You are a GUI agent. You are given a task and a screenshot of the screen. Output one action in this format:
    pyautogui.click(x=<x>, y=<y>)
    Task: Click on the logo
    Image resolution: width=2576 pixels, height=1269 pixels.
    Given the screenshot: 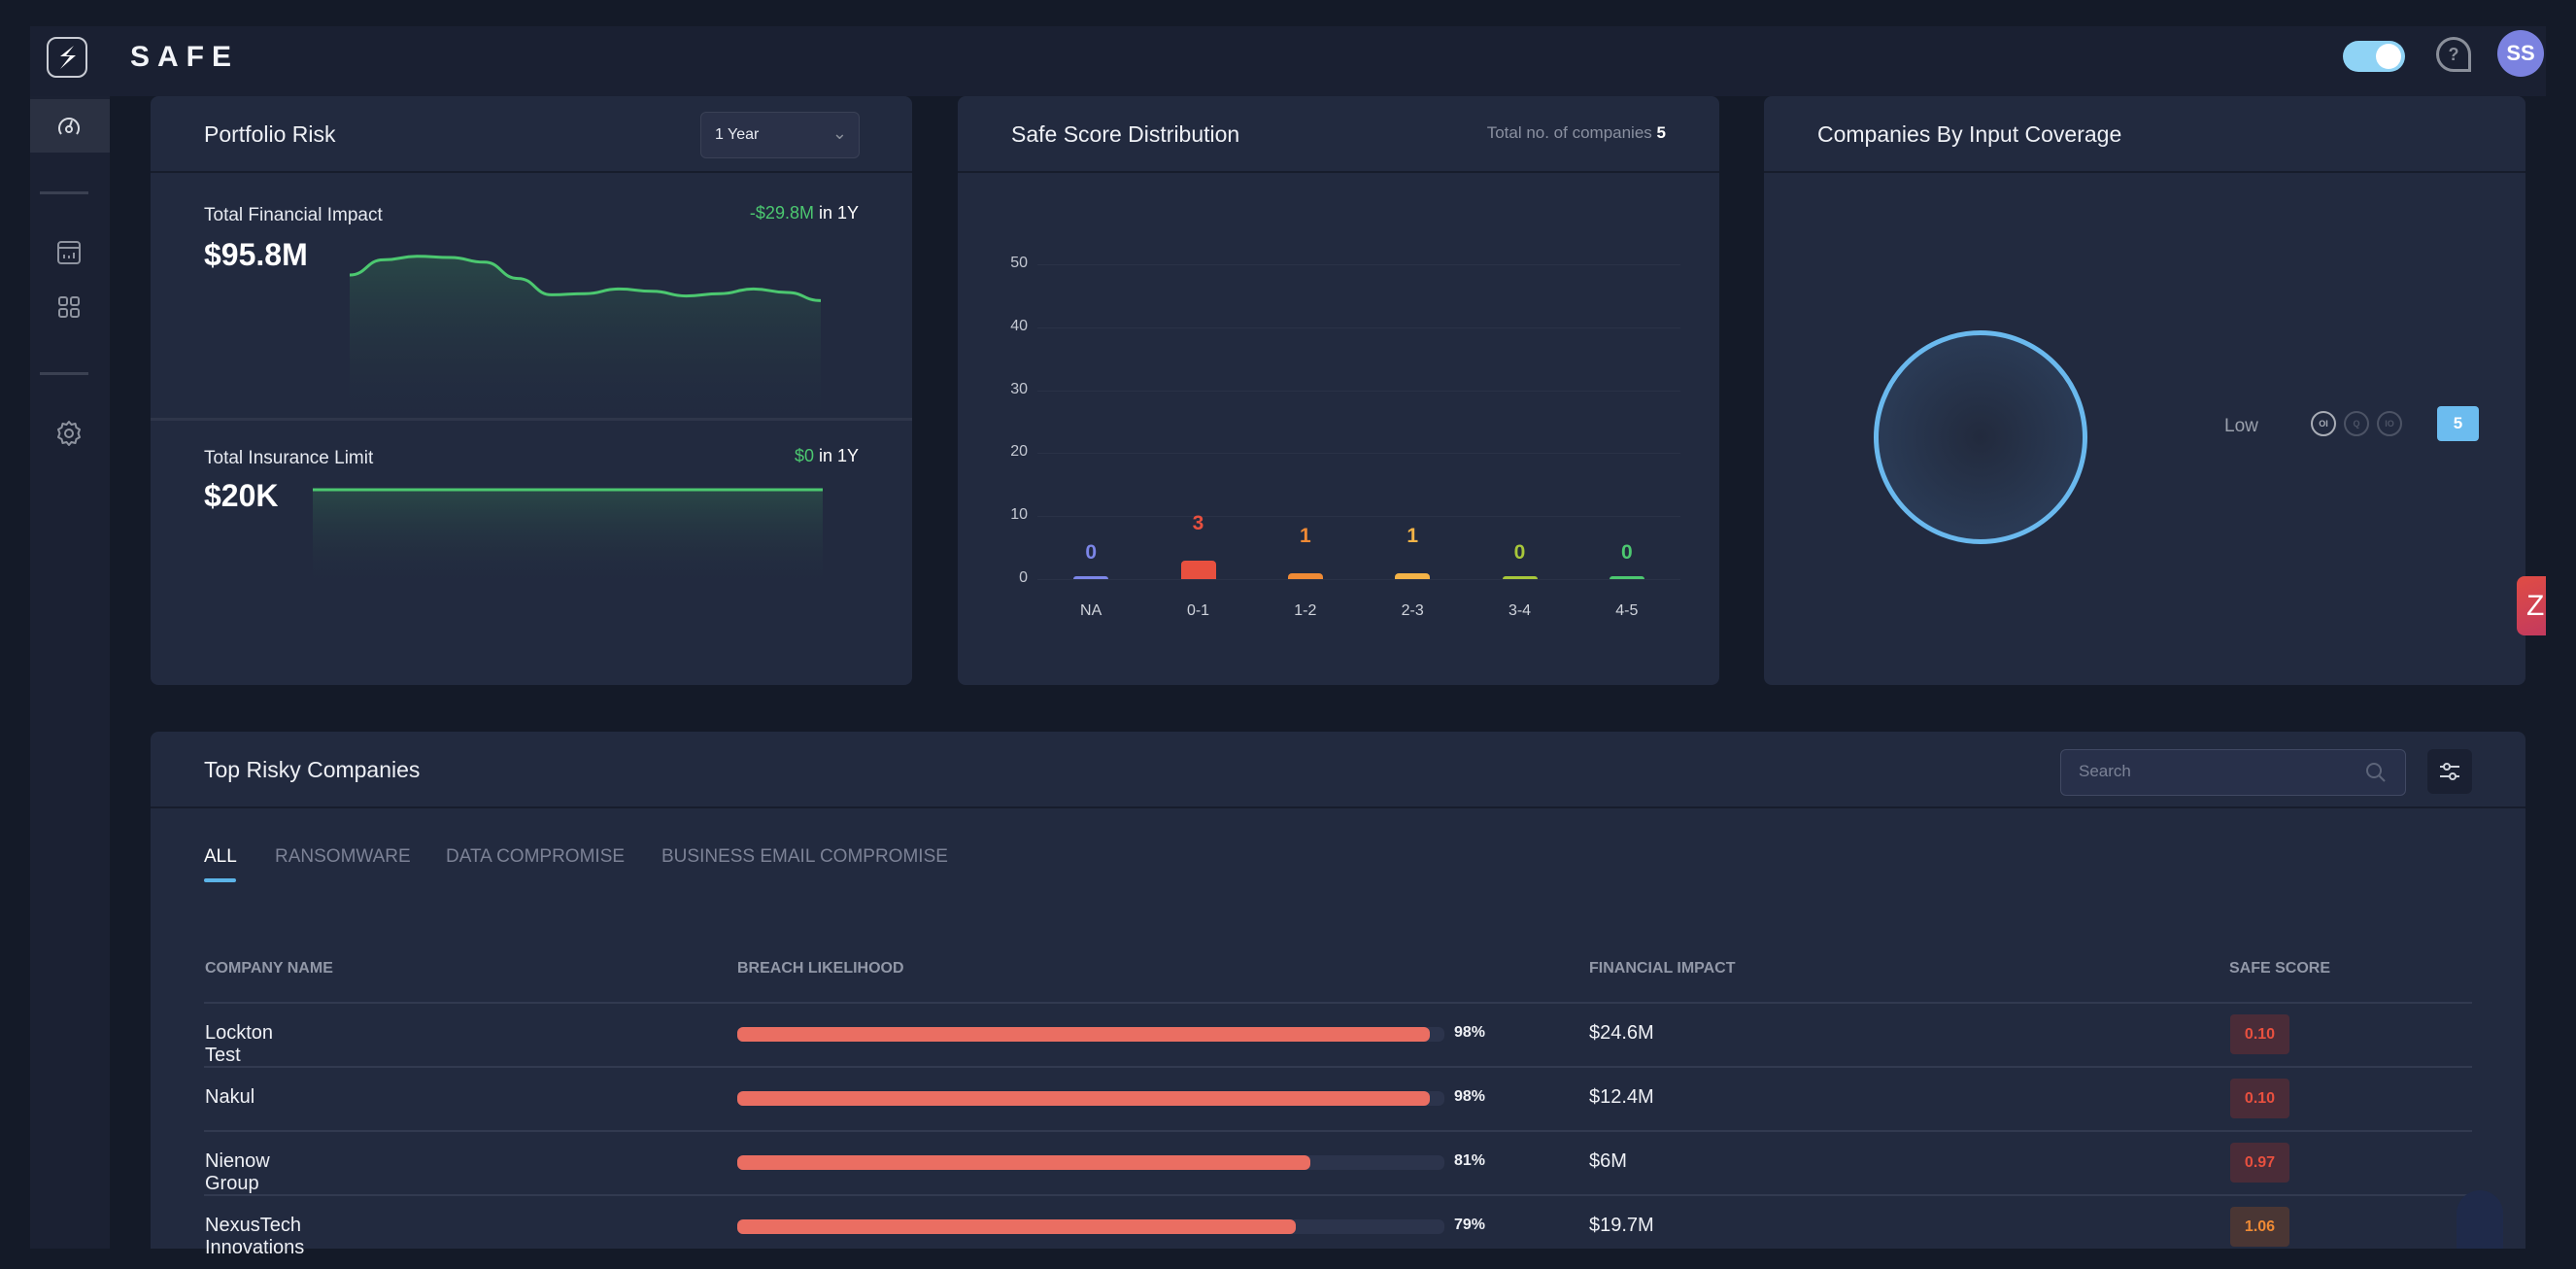 What is the action you would take?
    pyautogui.click(x=67, y=57)
    